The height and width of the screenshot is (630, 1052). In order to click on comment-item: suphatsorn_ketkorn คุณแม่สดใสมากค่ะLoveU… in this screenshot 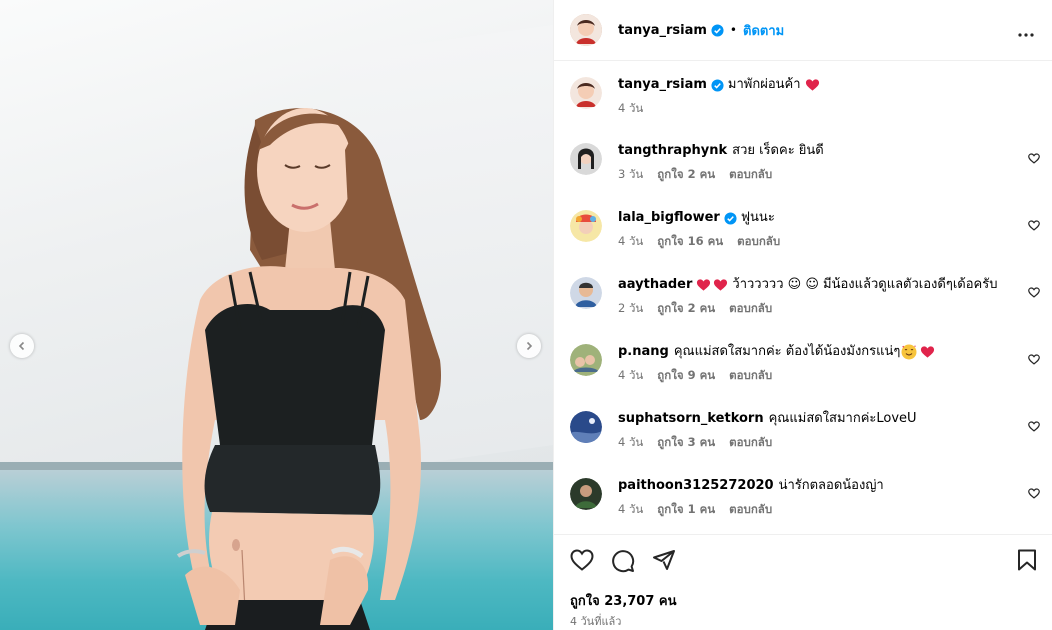, I will do `click(805, 431)`.